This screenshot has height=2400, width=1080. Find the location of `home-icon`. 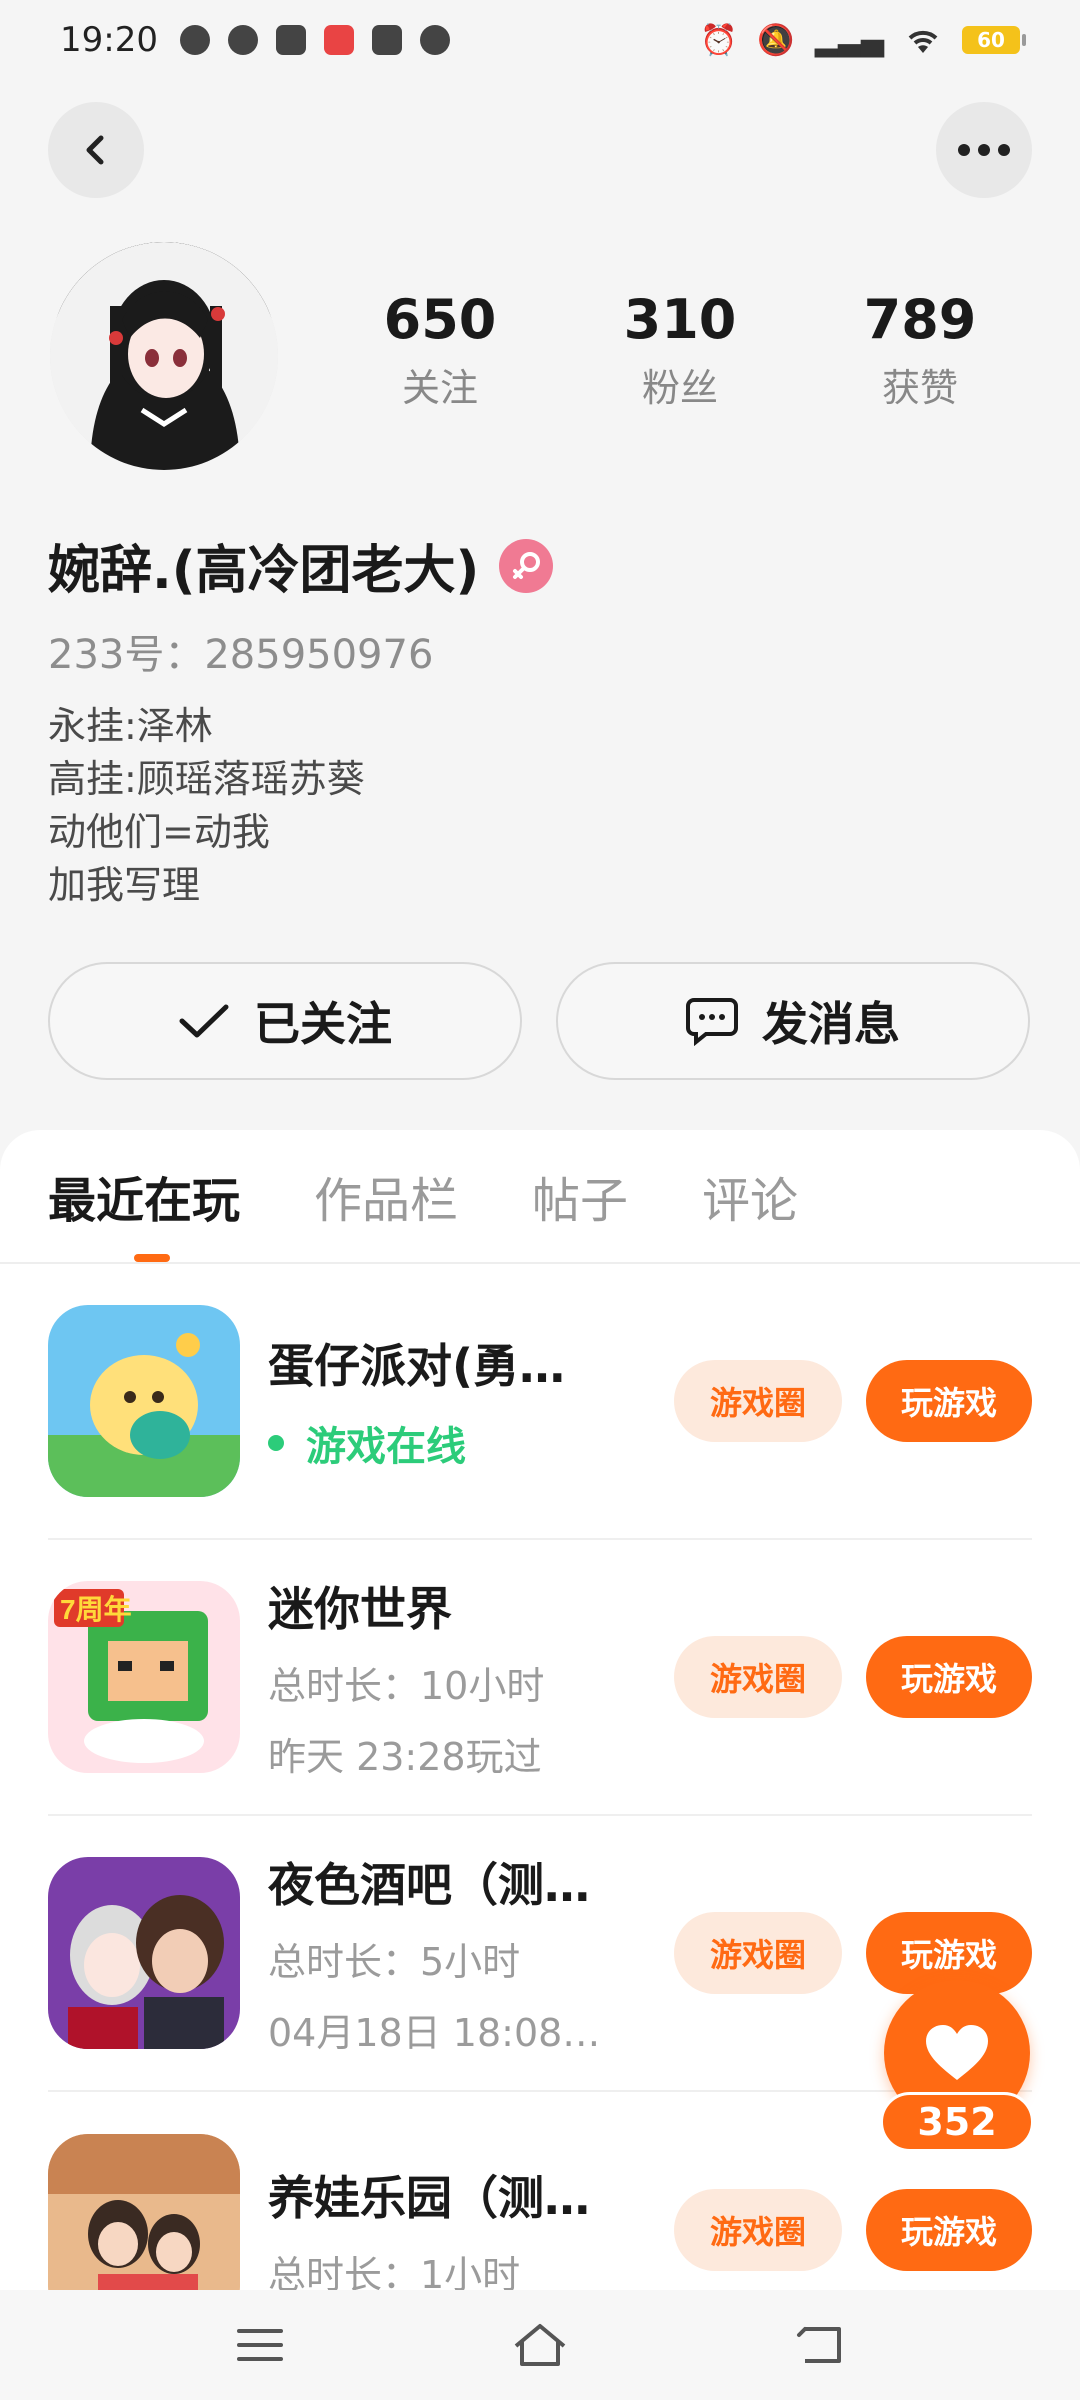

home-icon is located at coordinates (540, 2345).